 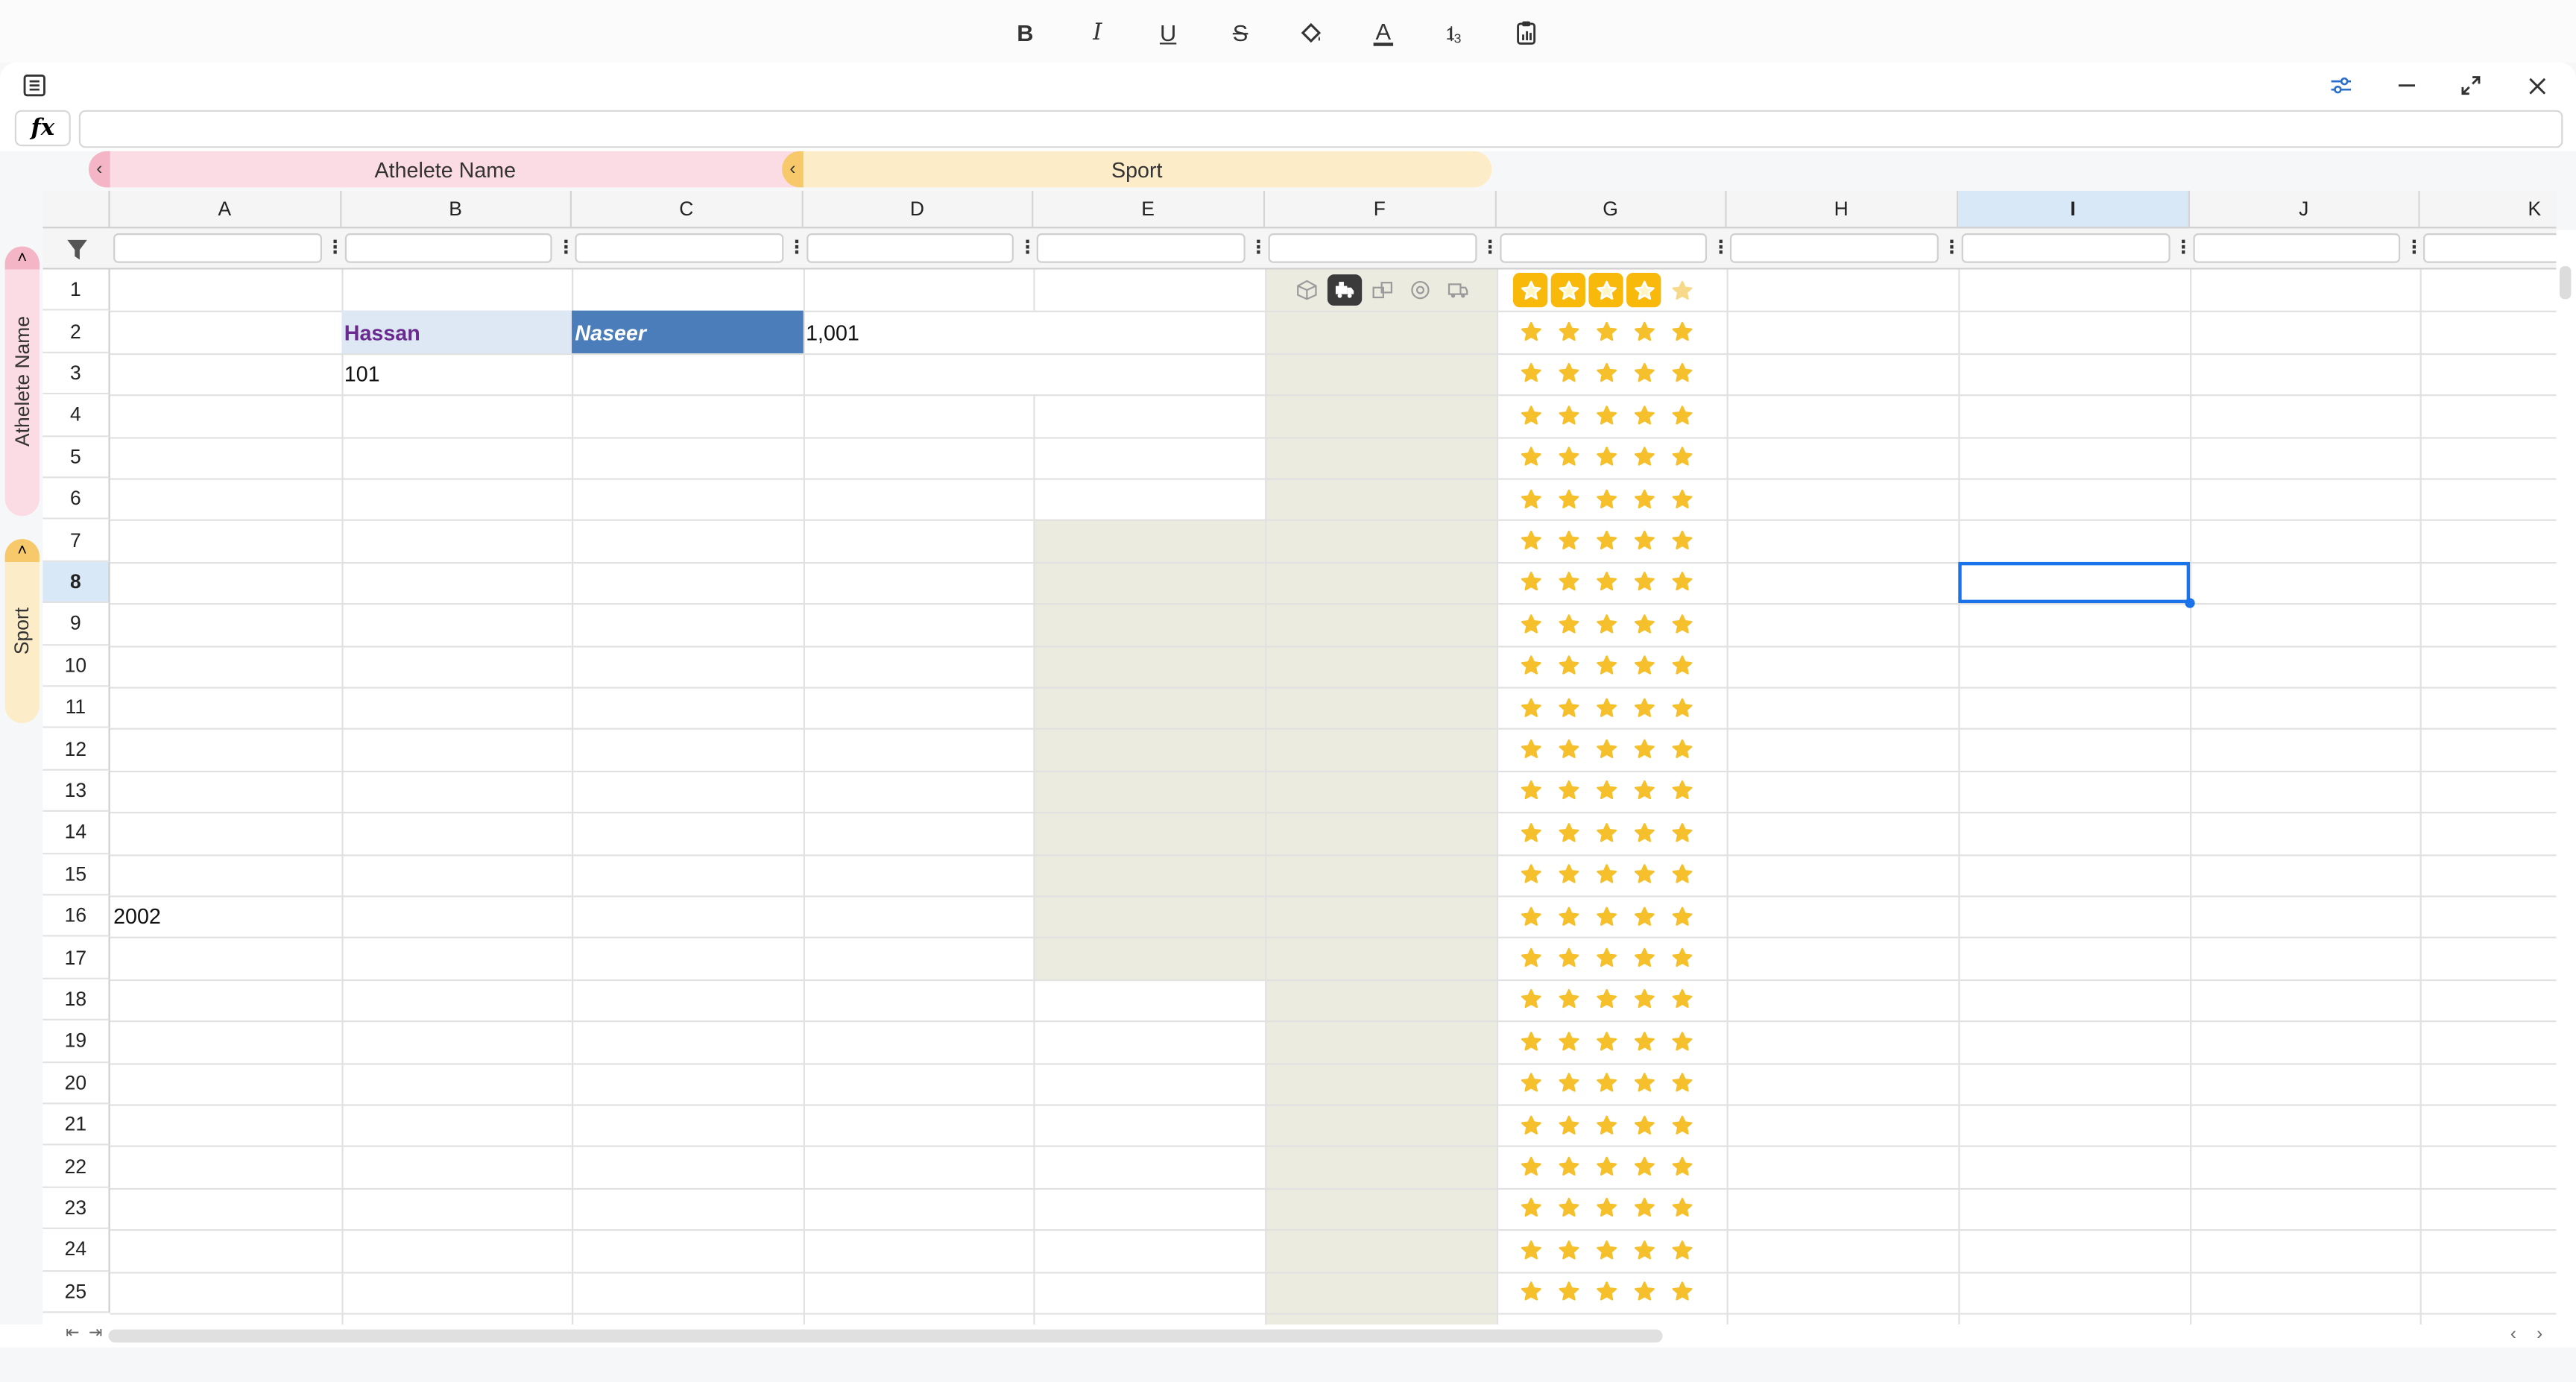 I want to click on cell-b2: Hassan, so click(x=456, y=332).